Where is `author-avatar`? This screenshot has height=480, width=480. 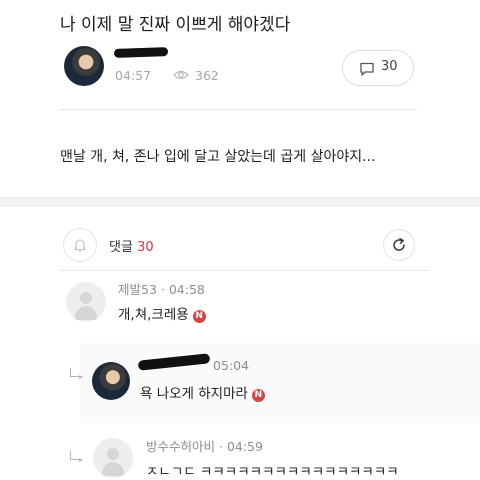
author-avatar is located at coordinates (84, 66).